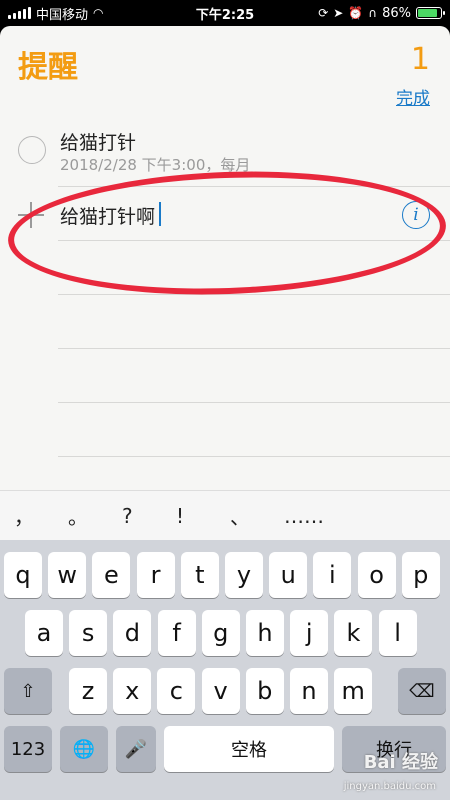 The width and height of the screenshot is (450, 800). What do you see at coordinates (416, 215) in the screenshot?
I see `info-icon: i` at bounding box center [416, 215].